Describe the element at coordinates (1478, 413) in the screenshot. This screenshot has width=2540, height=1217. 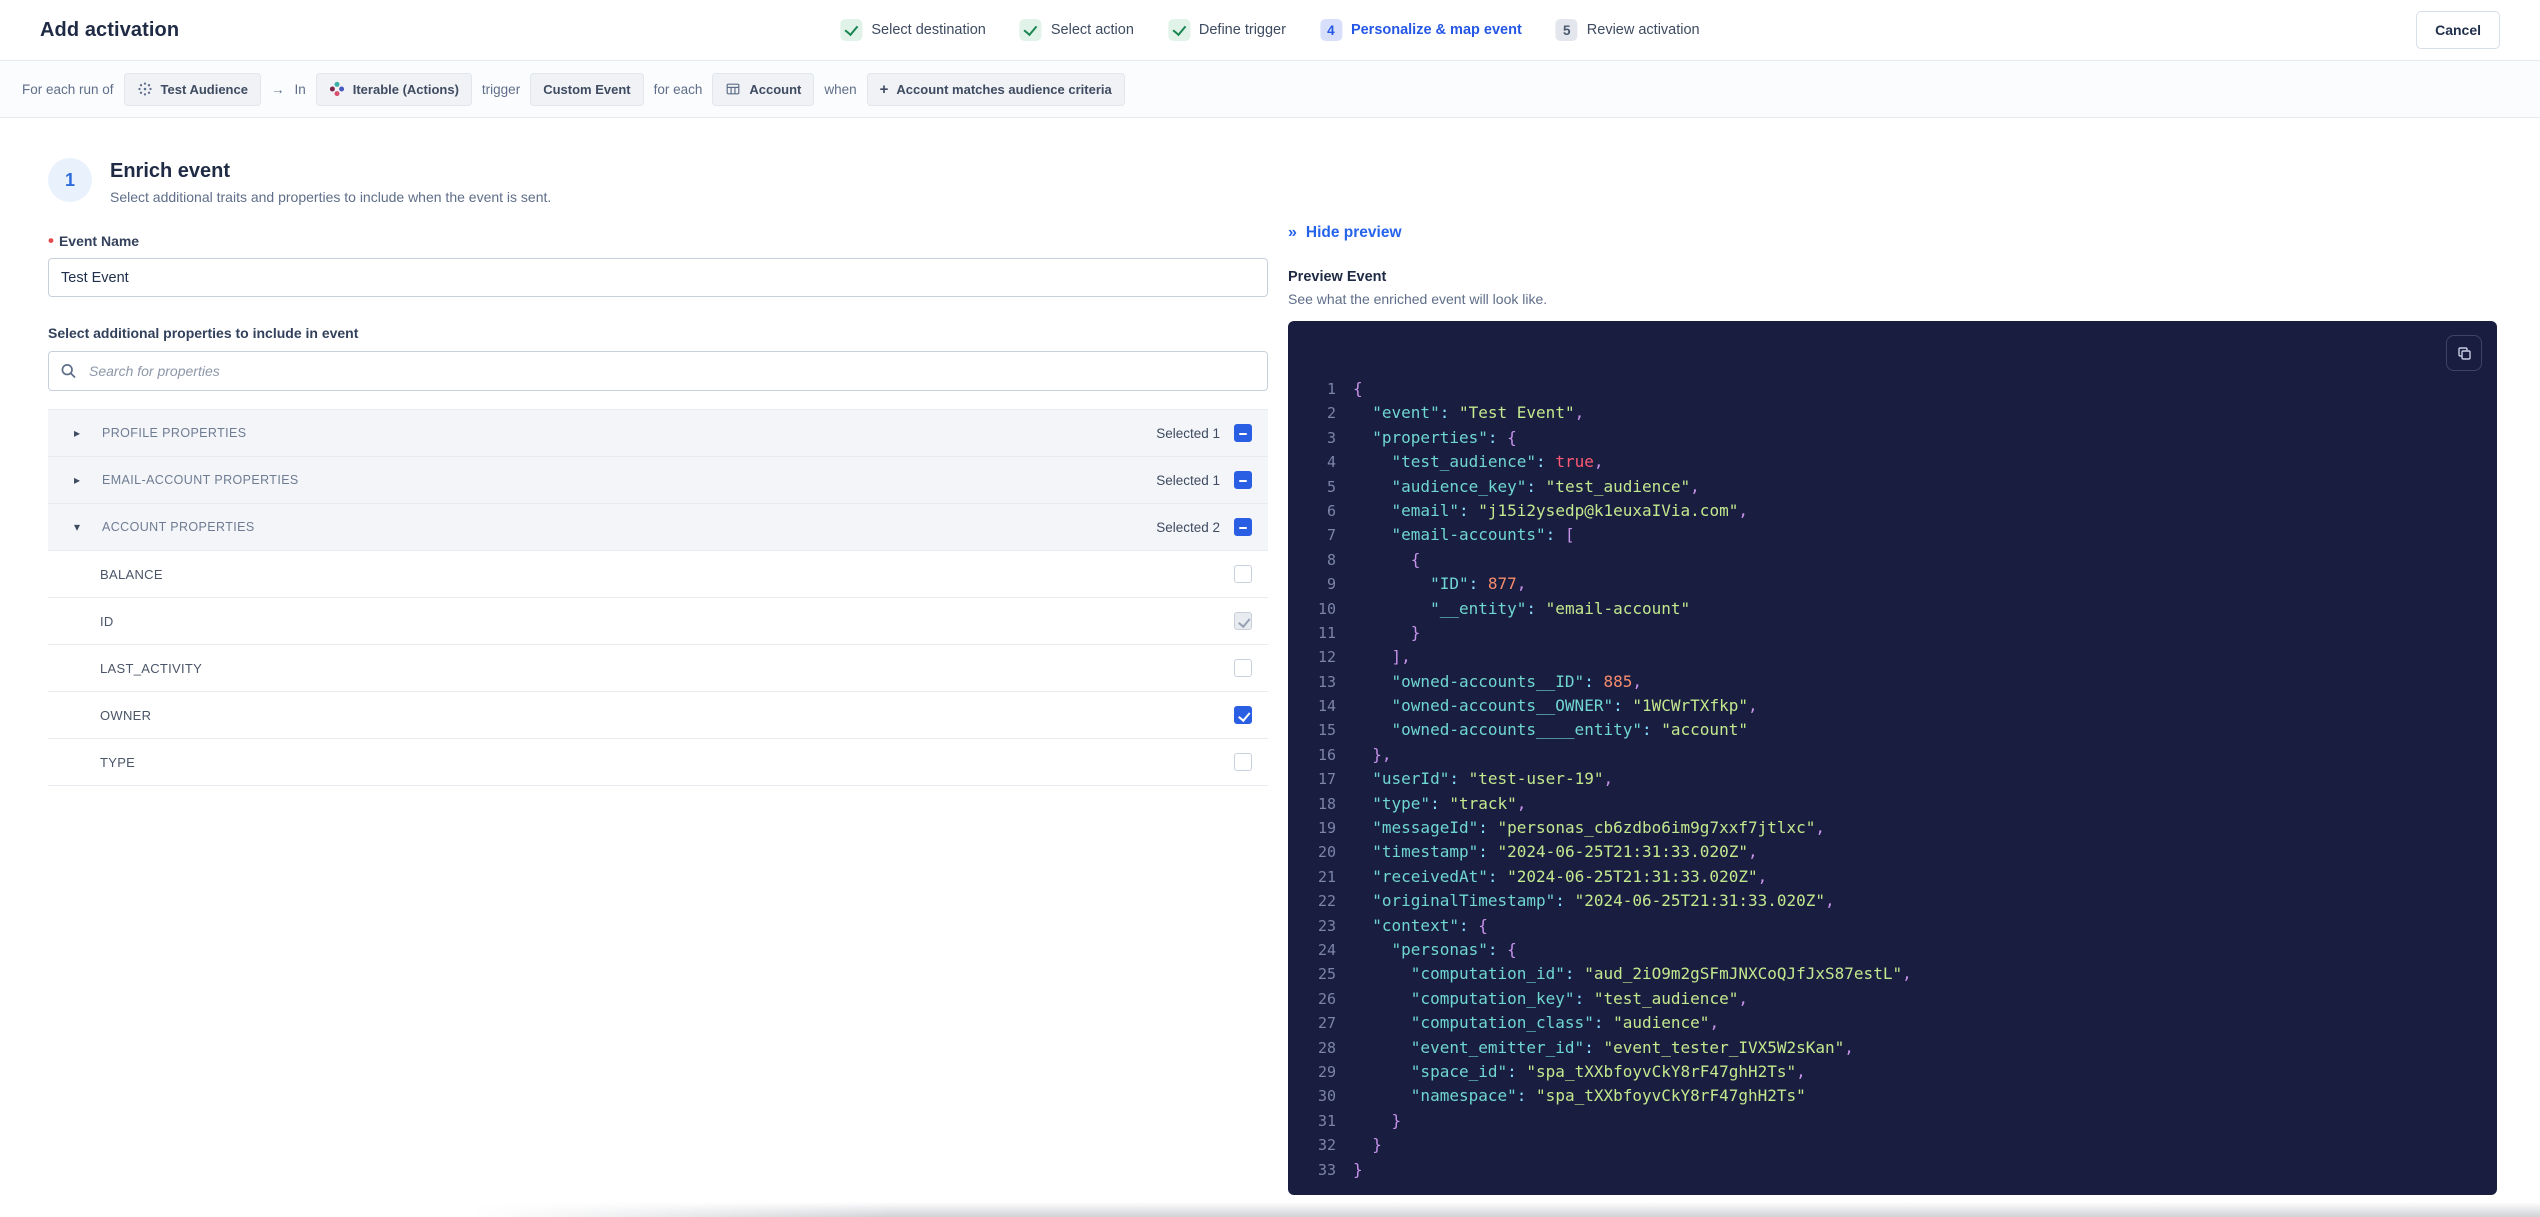
I see `code-text: "event": "Test Event",` at that location.